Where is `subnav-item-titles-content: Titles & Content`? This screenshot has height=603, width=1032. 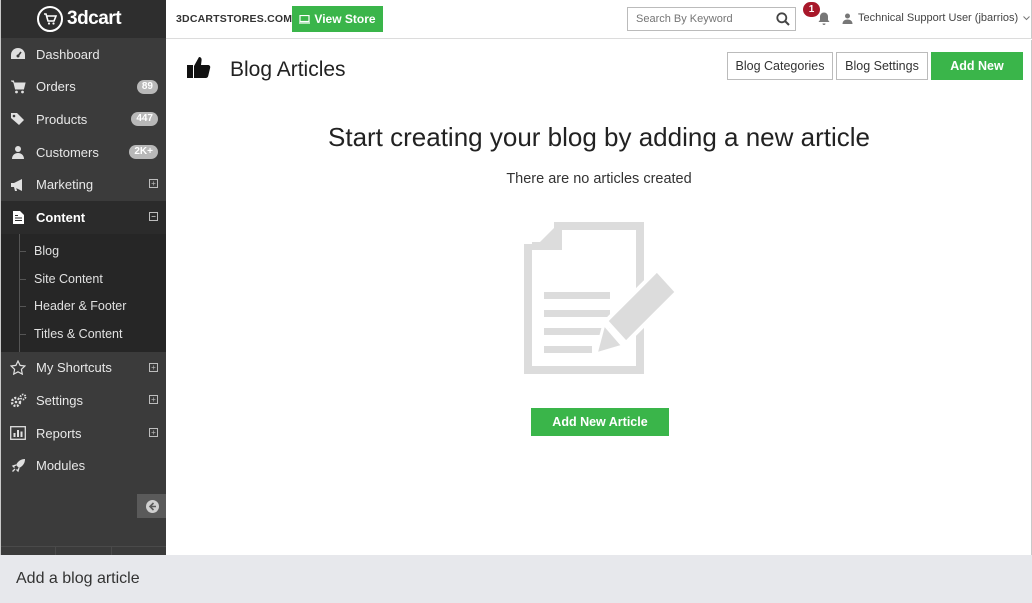 subnav-item-titles-content: Titles & Content is located at coordinates (83, 334).